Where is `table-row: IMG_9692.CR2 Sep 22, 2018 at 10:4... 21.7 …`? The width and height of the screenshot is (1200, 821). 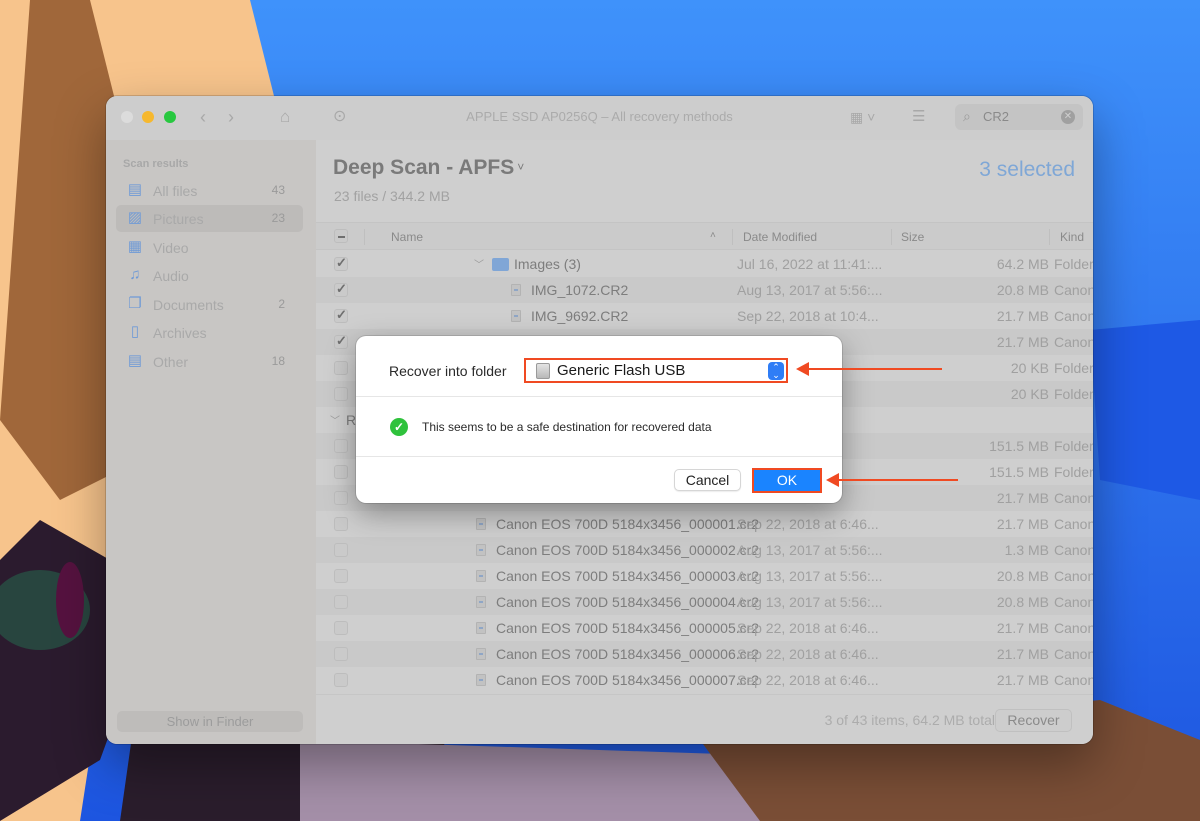
table-row: IMG_9692.CR2 Sep 22, 2018 at 10:4... 21.7 … is located at coordinates (704, 316).